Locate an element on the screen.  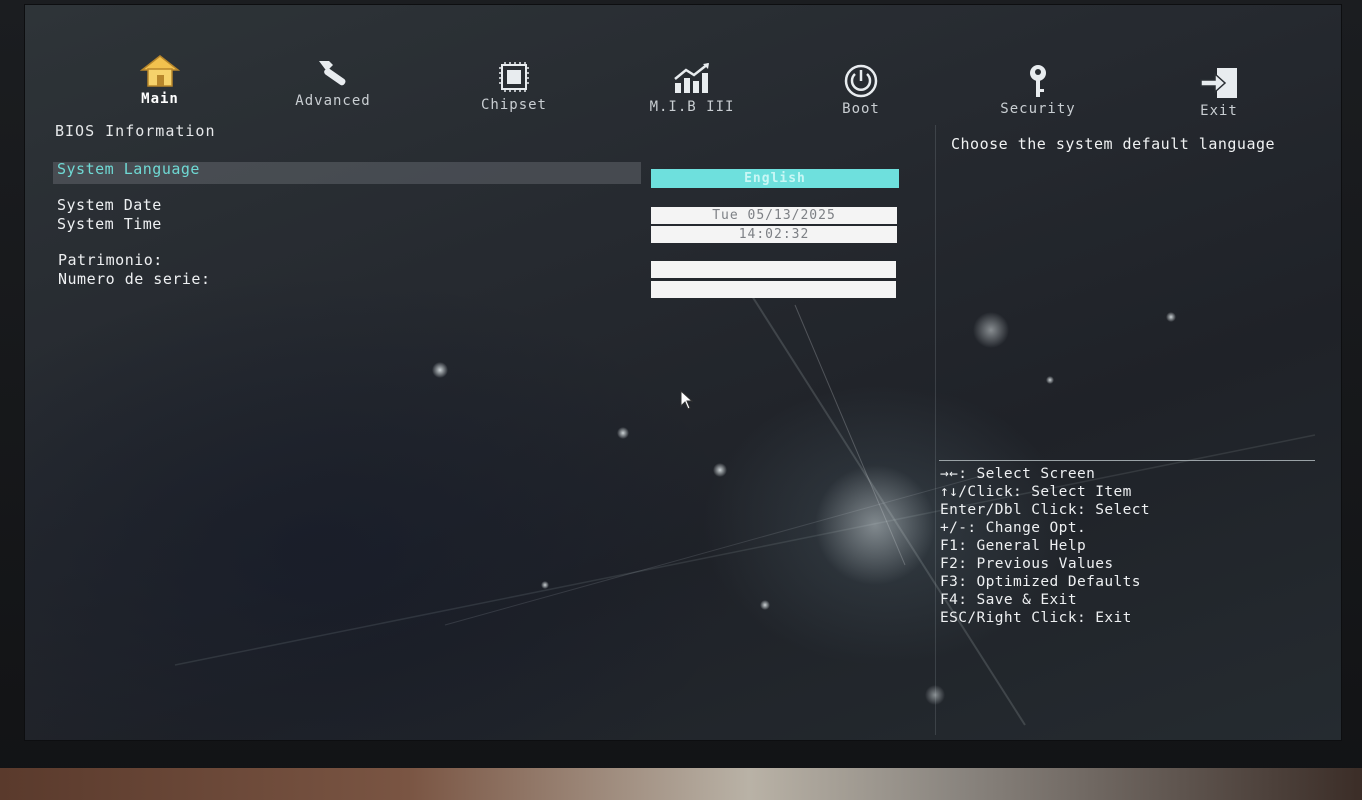
tab-security: Security is located at coordinates (1038, 90).